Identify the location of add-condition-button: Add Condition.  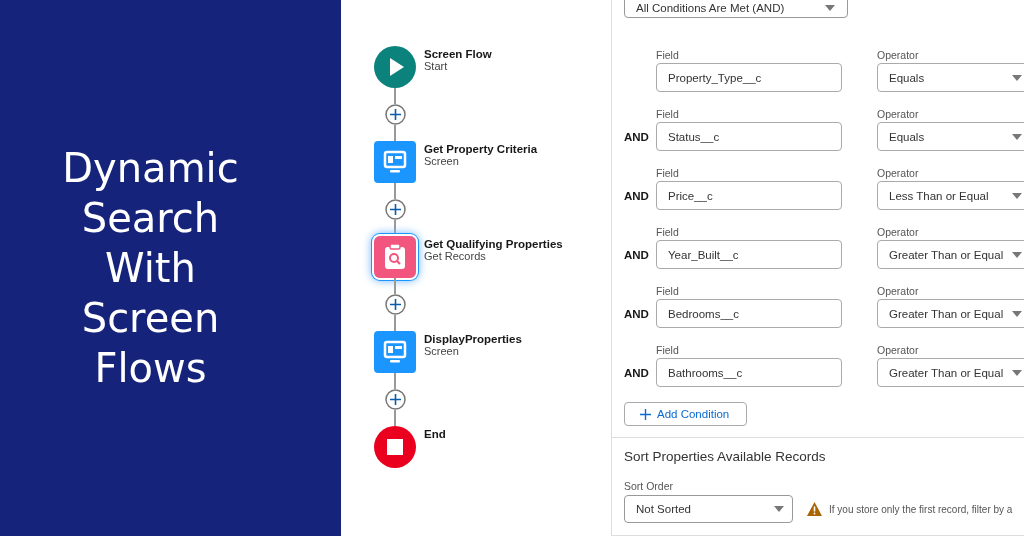
(685, 414).